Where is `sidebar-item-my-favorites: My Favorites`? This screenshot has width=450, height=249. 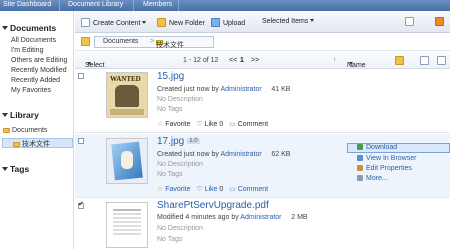
sidebar-item-my-favorites: My Favorites is located at coordinates (31, 90).